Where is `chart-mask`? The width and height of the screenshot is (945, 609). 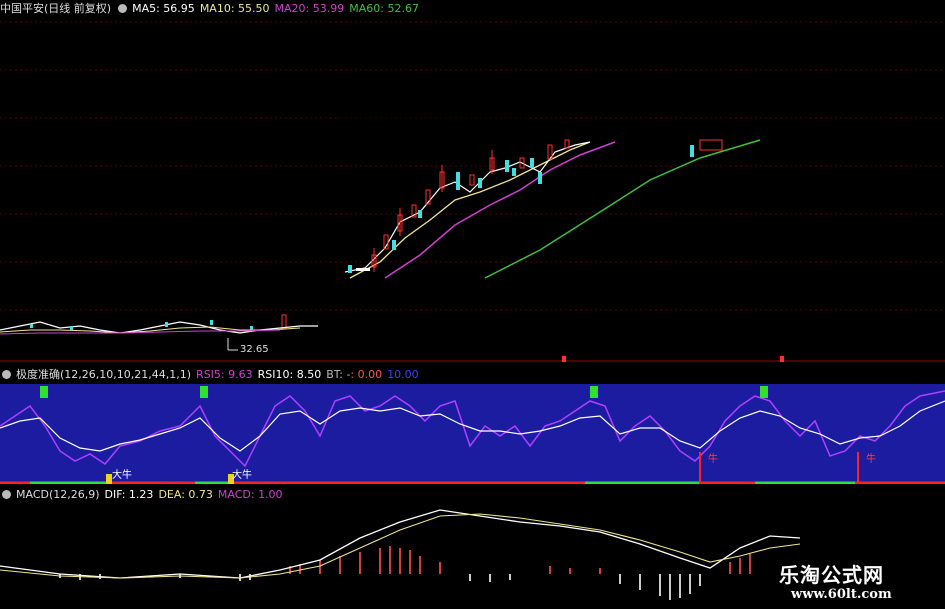 chart-mask is located at coordinates (435, 128).